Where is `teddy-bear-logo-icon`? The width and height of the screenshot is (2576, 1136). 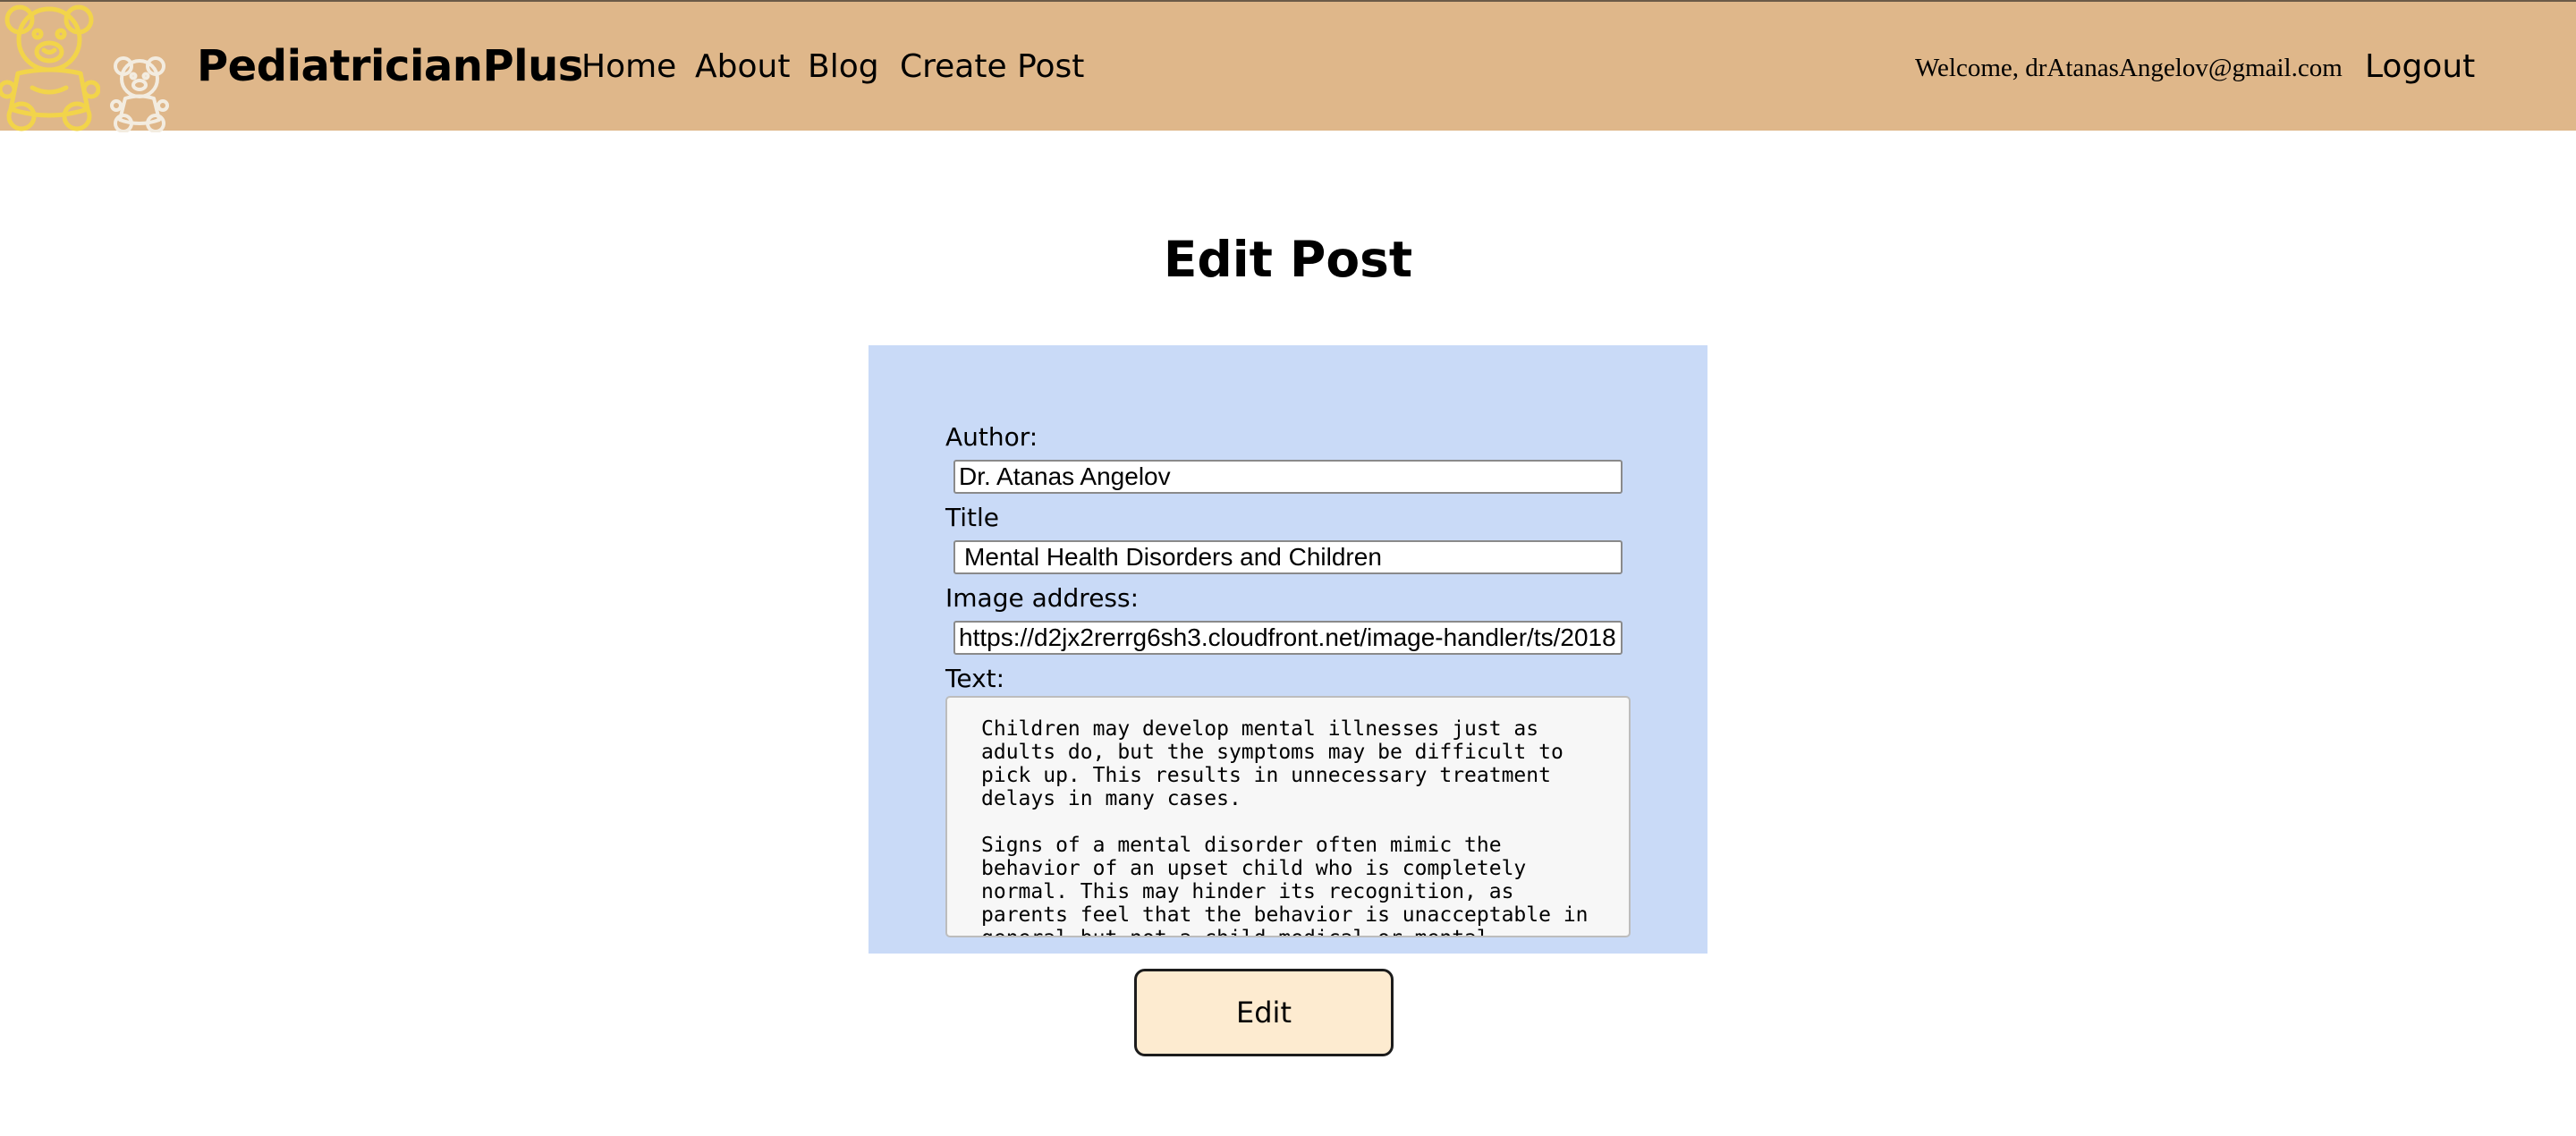 teddy-bear-logo-icon is located at coordinates (50, 67).